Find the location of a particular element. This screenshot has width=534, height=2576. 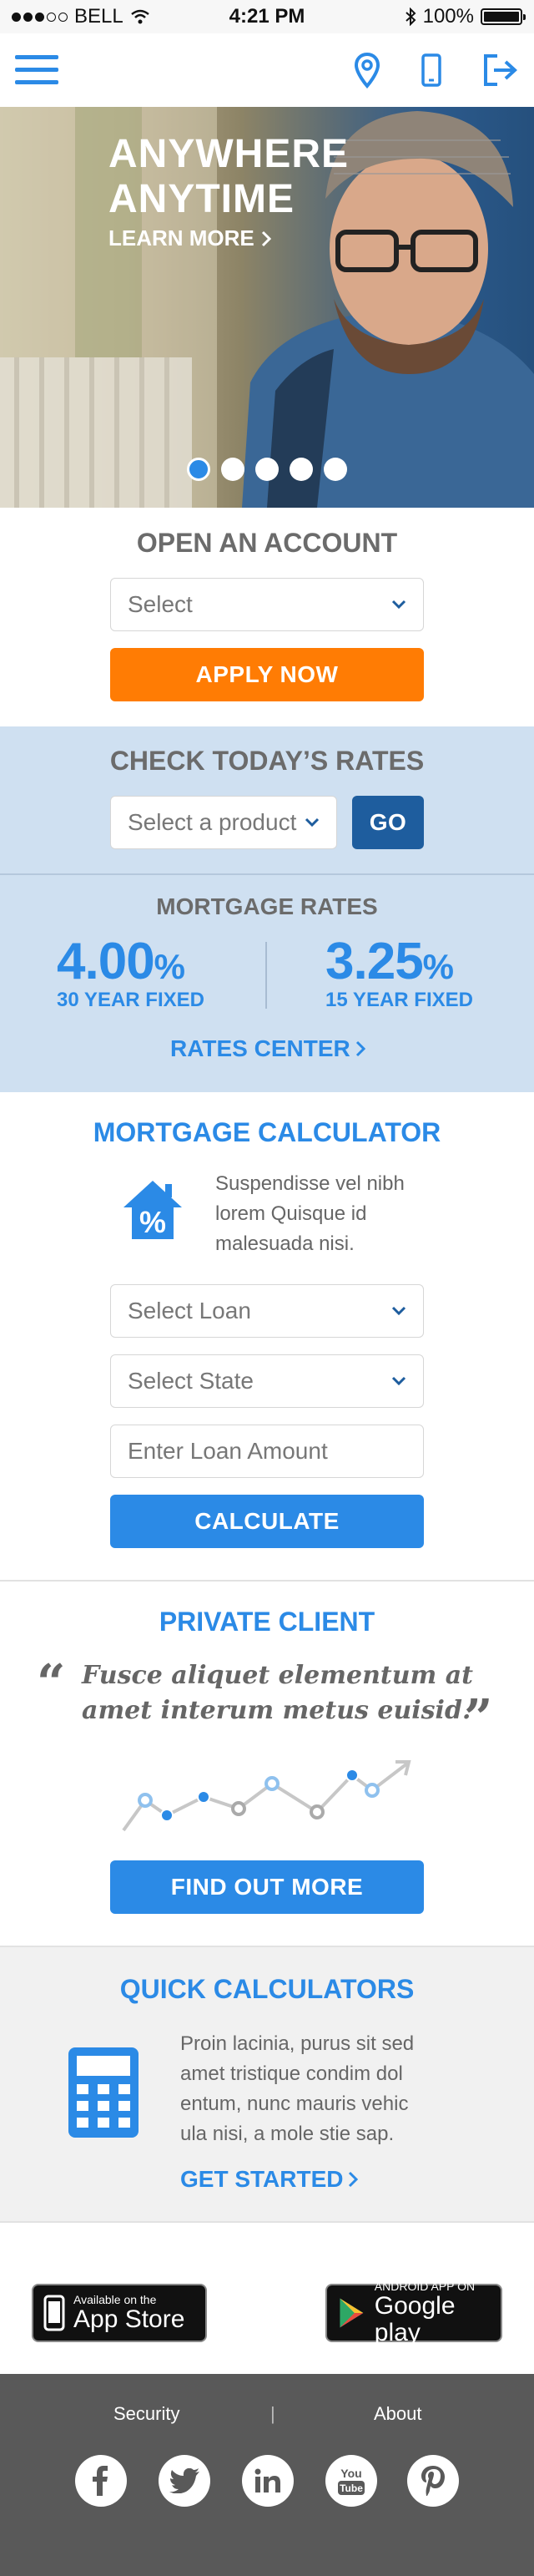

quick-calculators-title: QUICK CALCULATORS is located at coordinates (267, 1989).